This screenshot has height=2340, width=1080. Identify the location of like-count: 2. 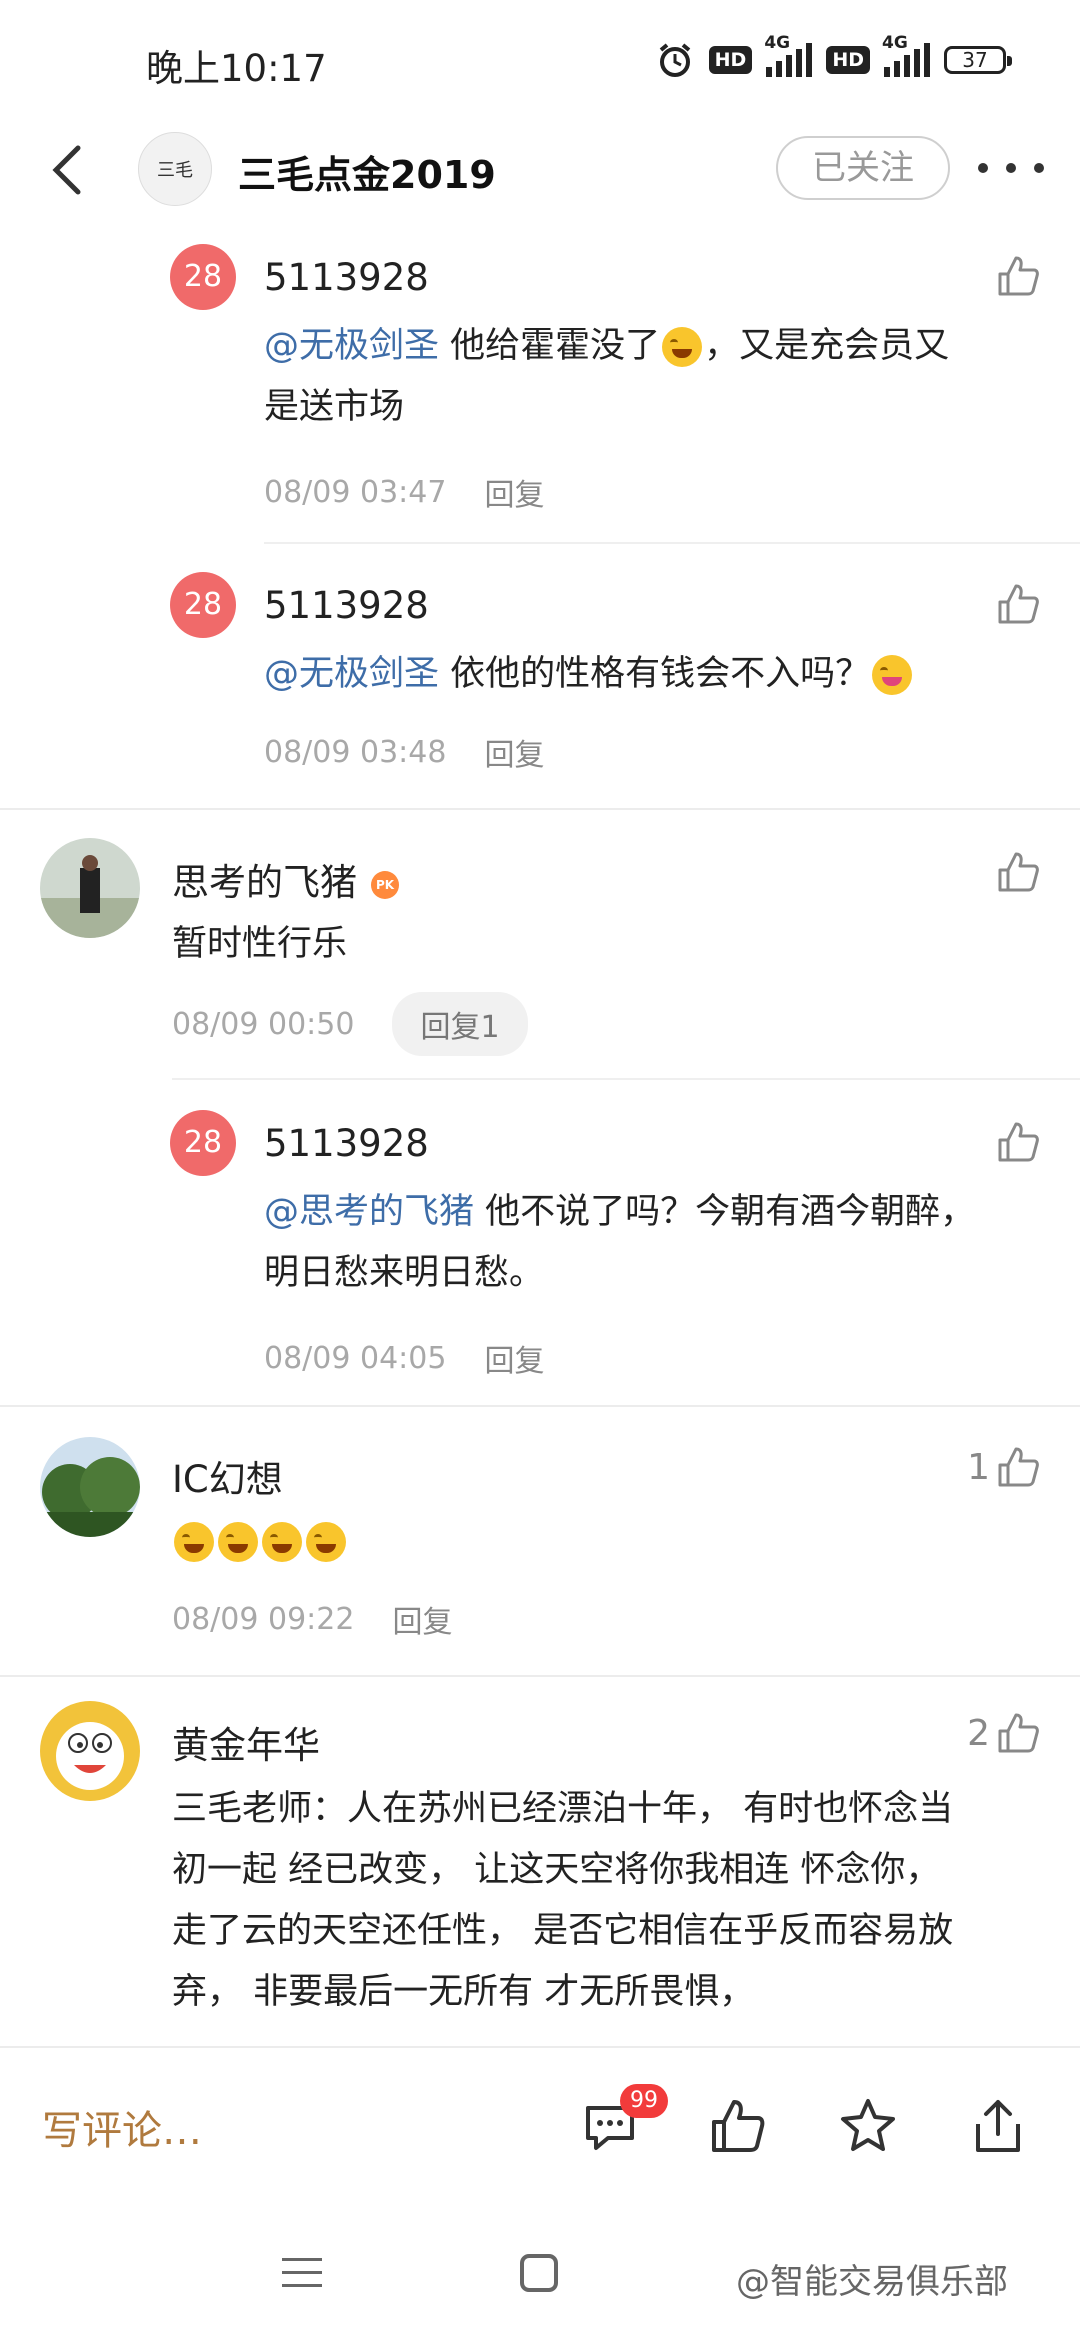
(978, 1733).